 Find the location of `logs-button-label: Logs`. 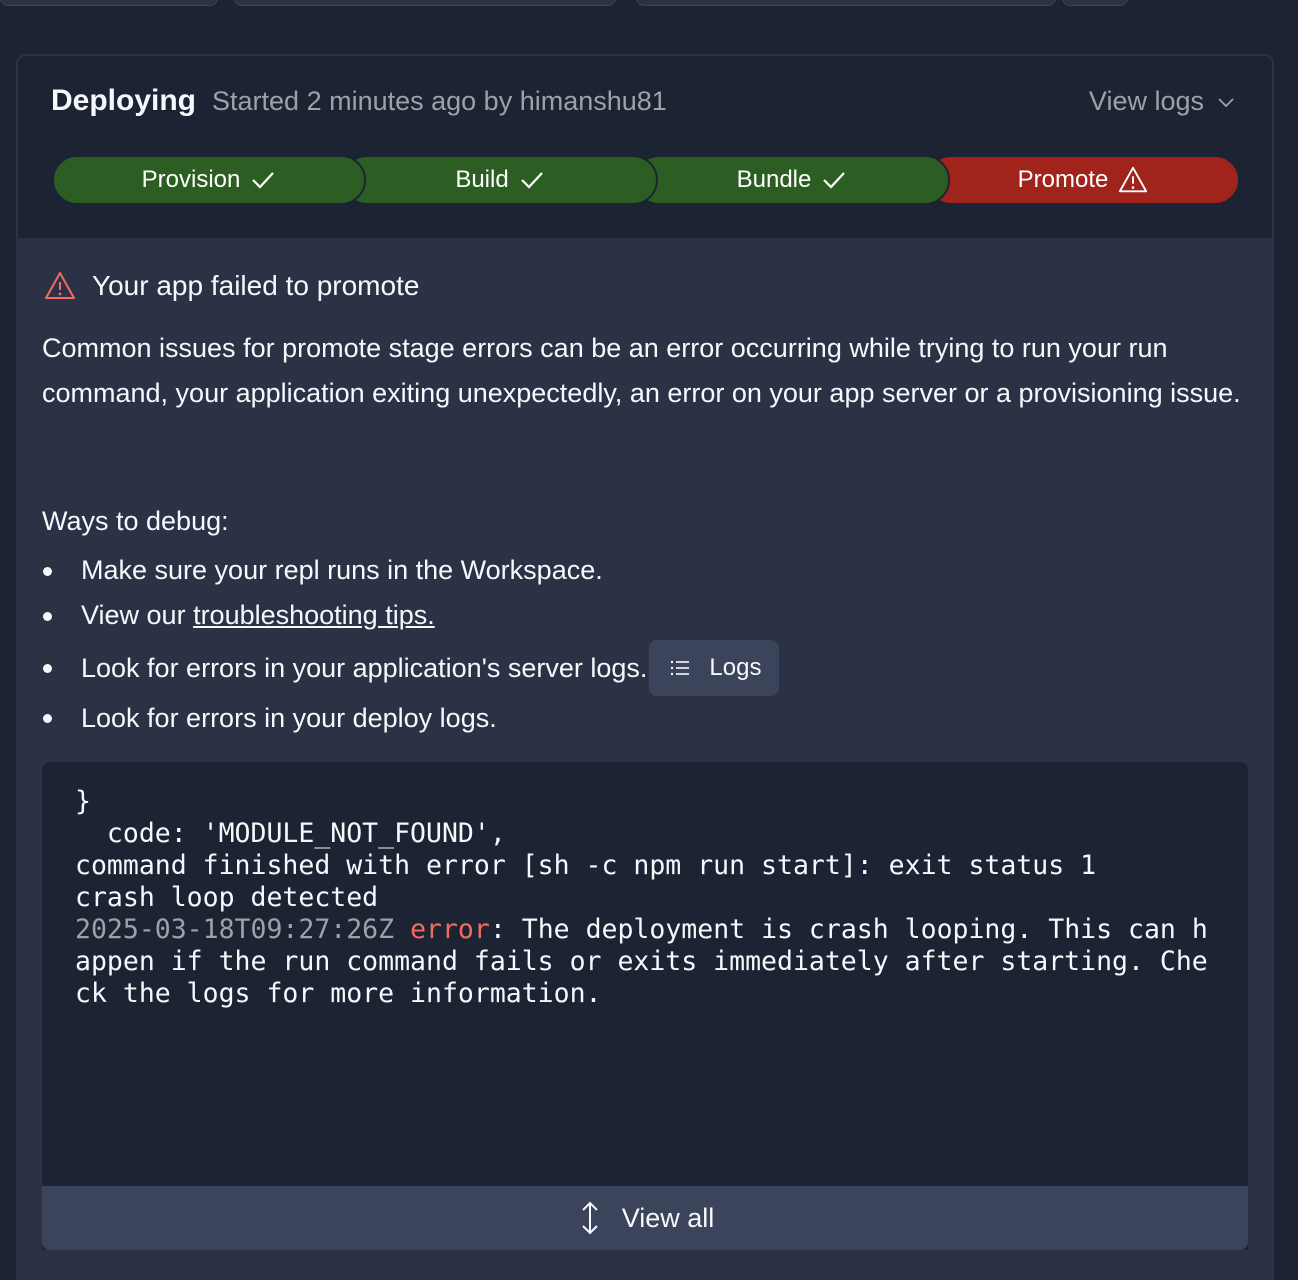

logs-button-label: Logs is located at coordinates (735, 667).